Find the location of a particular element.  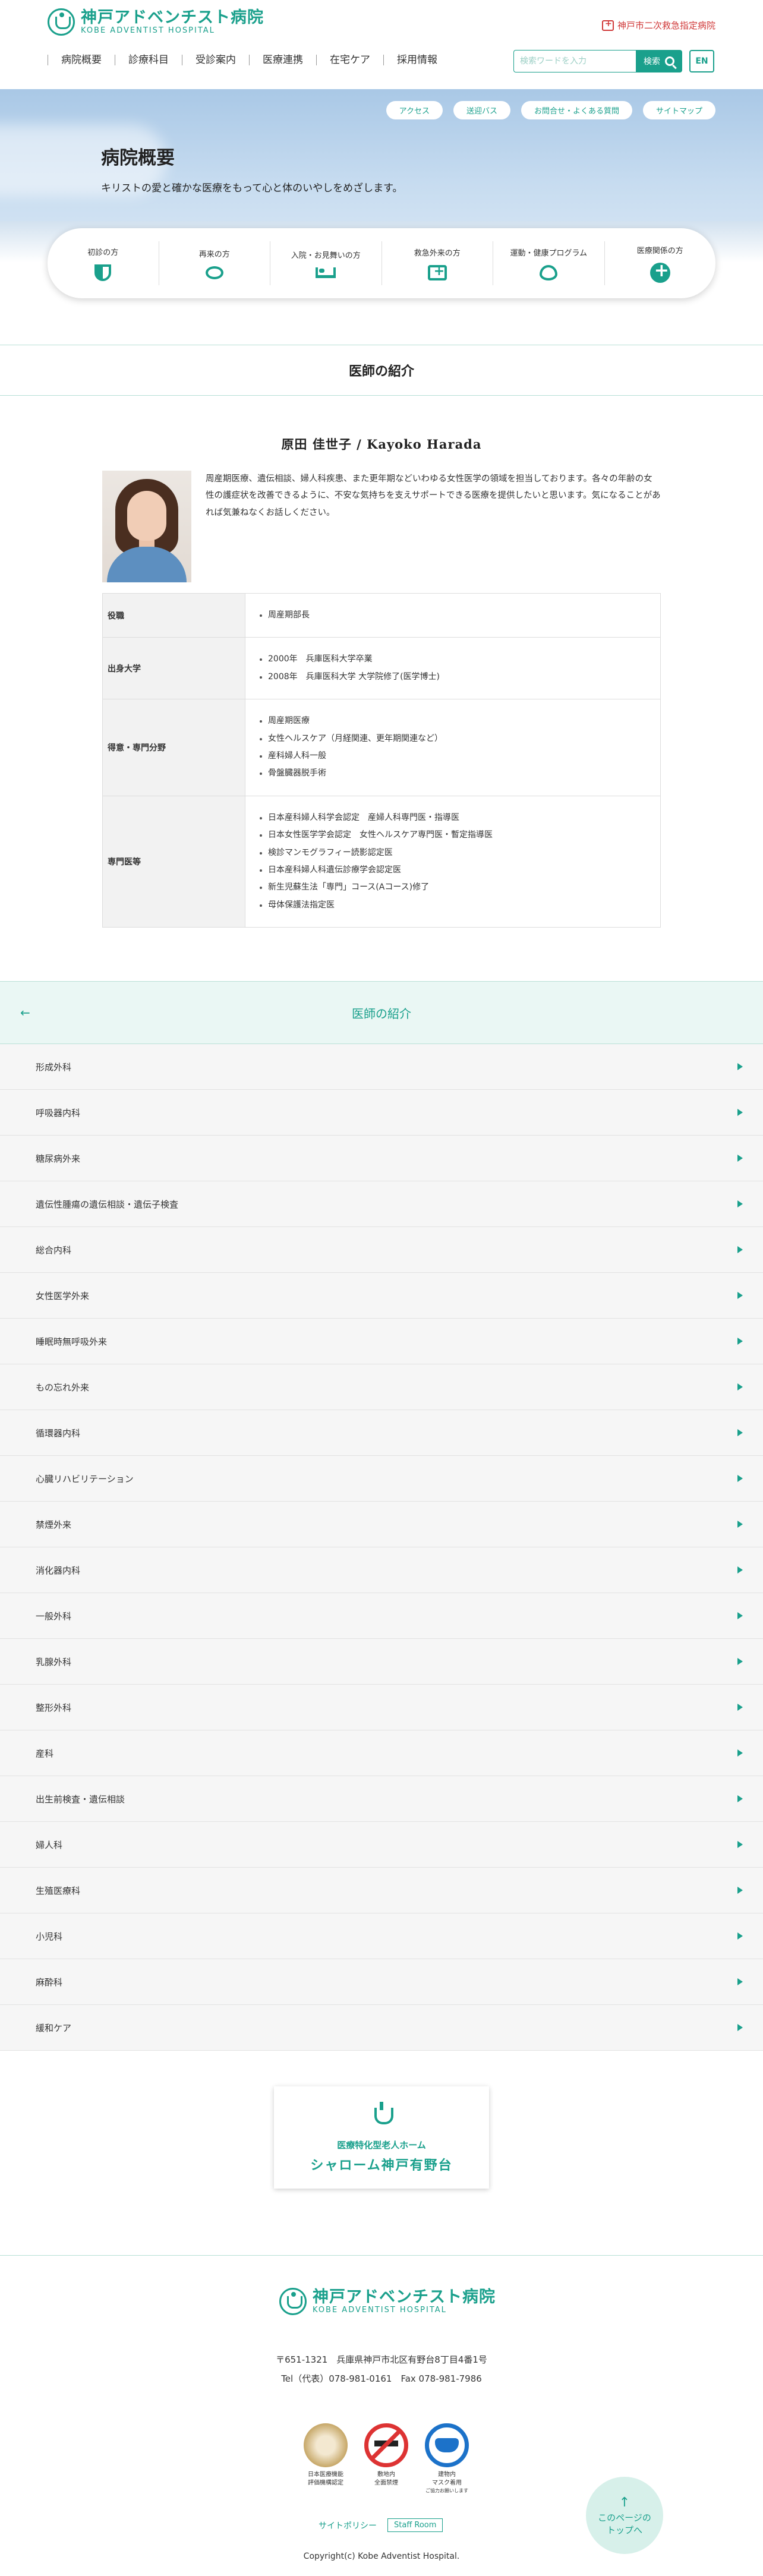

utility-sitemap: サイトマップ is located at coordinates (678, 110).